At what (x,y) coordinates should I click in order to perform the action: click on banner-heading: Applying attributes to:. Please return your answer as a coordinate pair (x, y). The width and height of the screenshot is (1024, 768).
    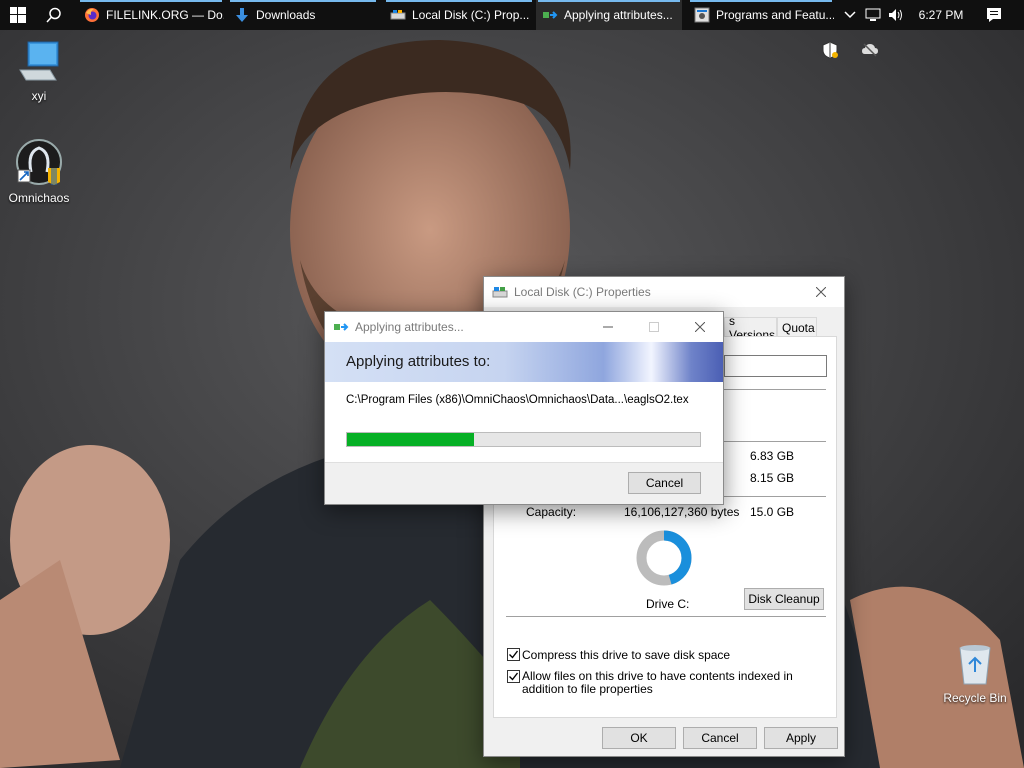
    Looking at the image, I should click on (418, 361).